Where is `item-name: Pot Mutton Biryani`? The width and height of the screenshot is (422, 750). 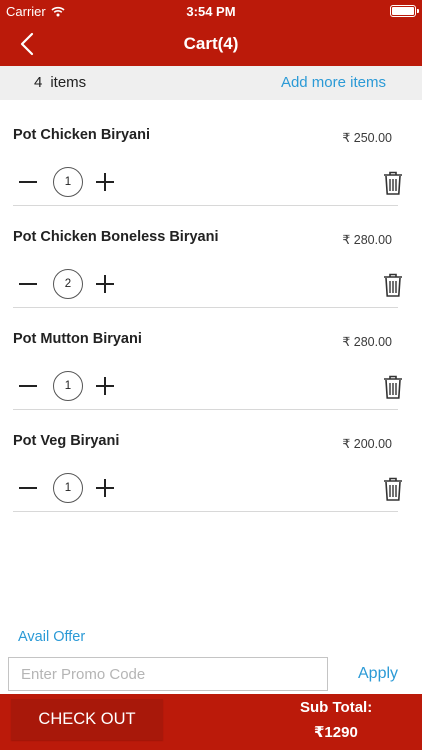
item-name: Pot Mutton Biryani is located at coordinates (77, 339).